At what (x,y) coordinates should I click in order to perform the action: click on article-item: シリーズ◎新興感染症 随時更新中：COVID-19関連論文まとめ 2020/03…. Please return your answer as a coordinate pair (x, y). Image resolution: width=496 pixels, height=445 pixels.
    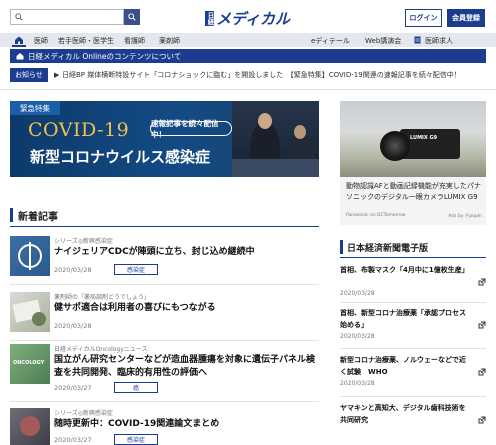
    Looking at the image, I should click on (164, 426).